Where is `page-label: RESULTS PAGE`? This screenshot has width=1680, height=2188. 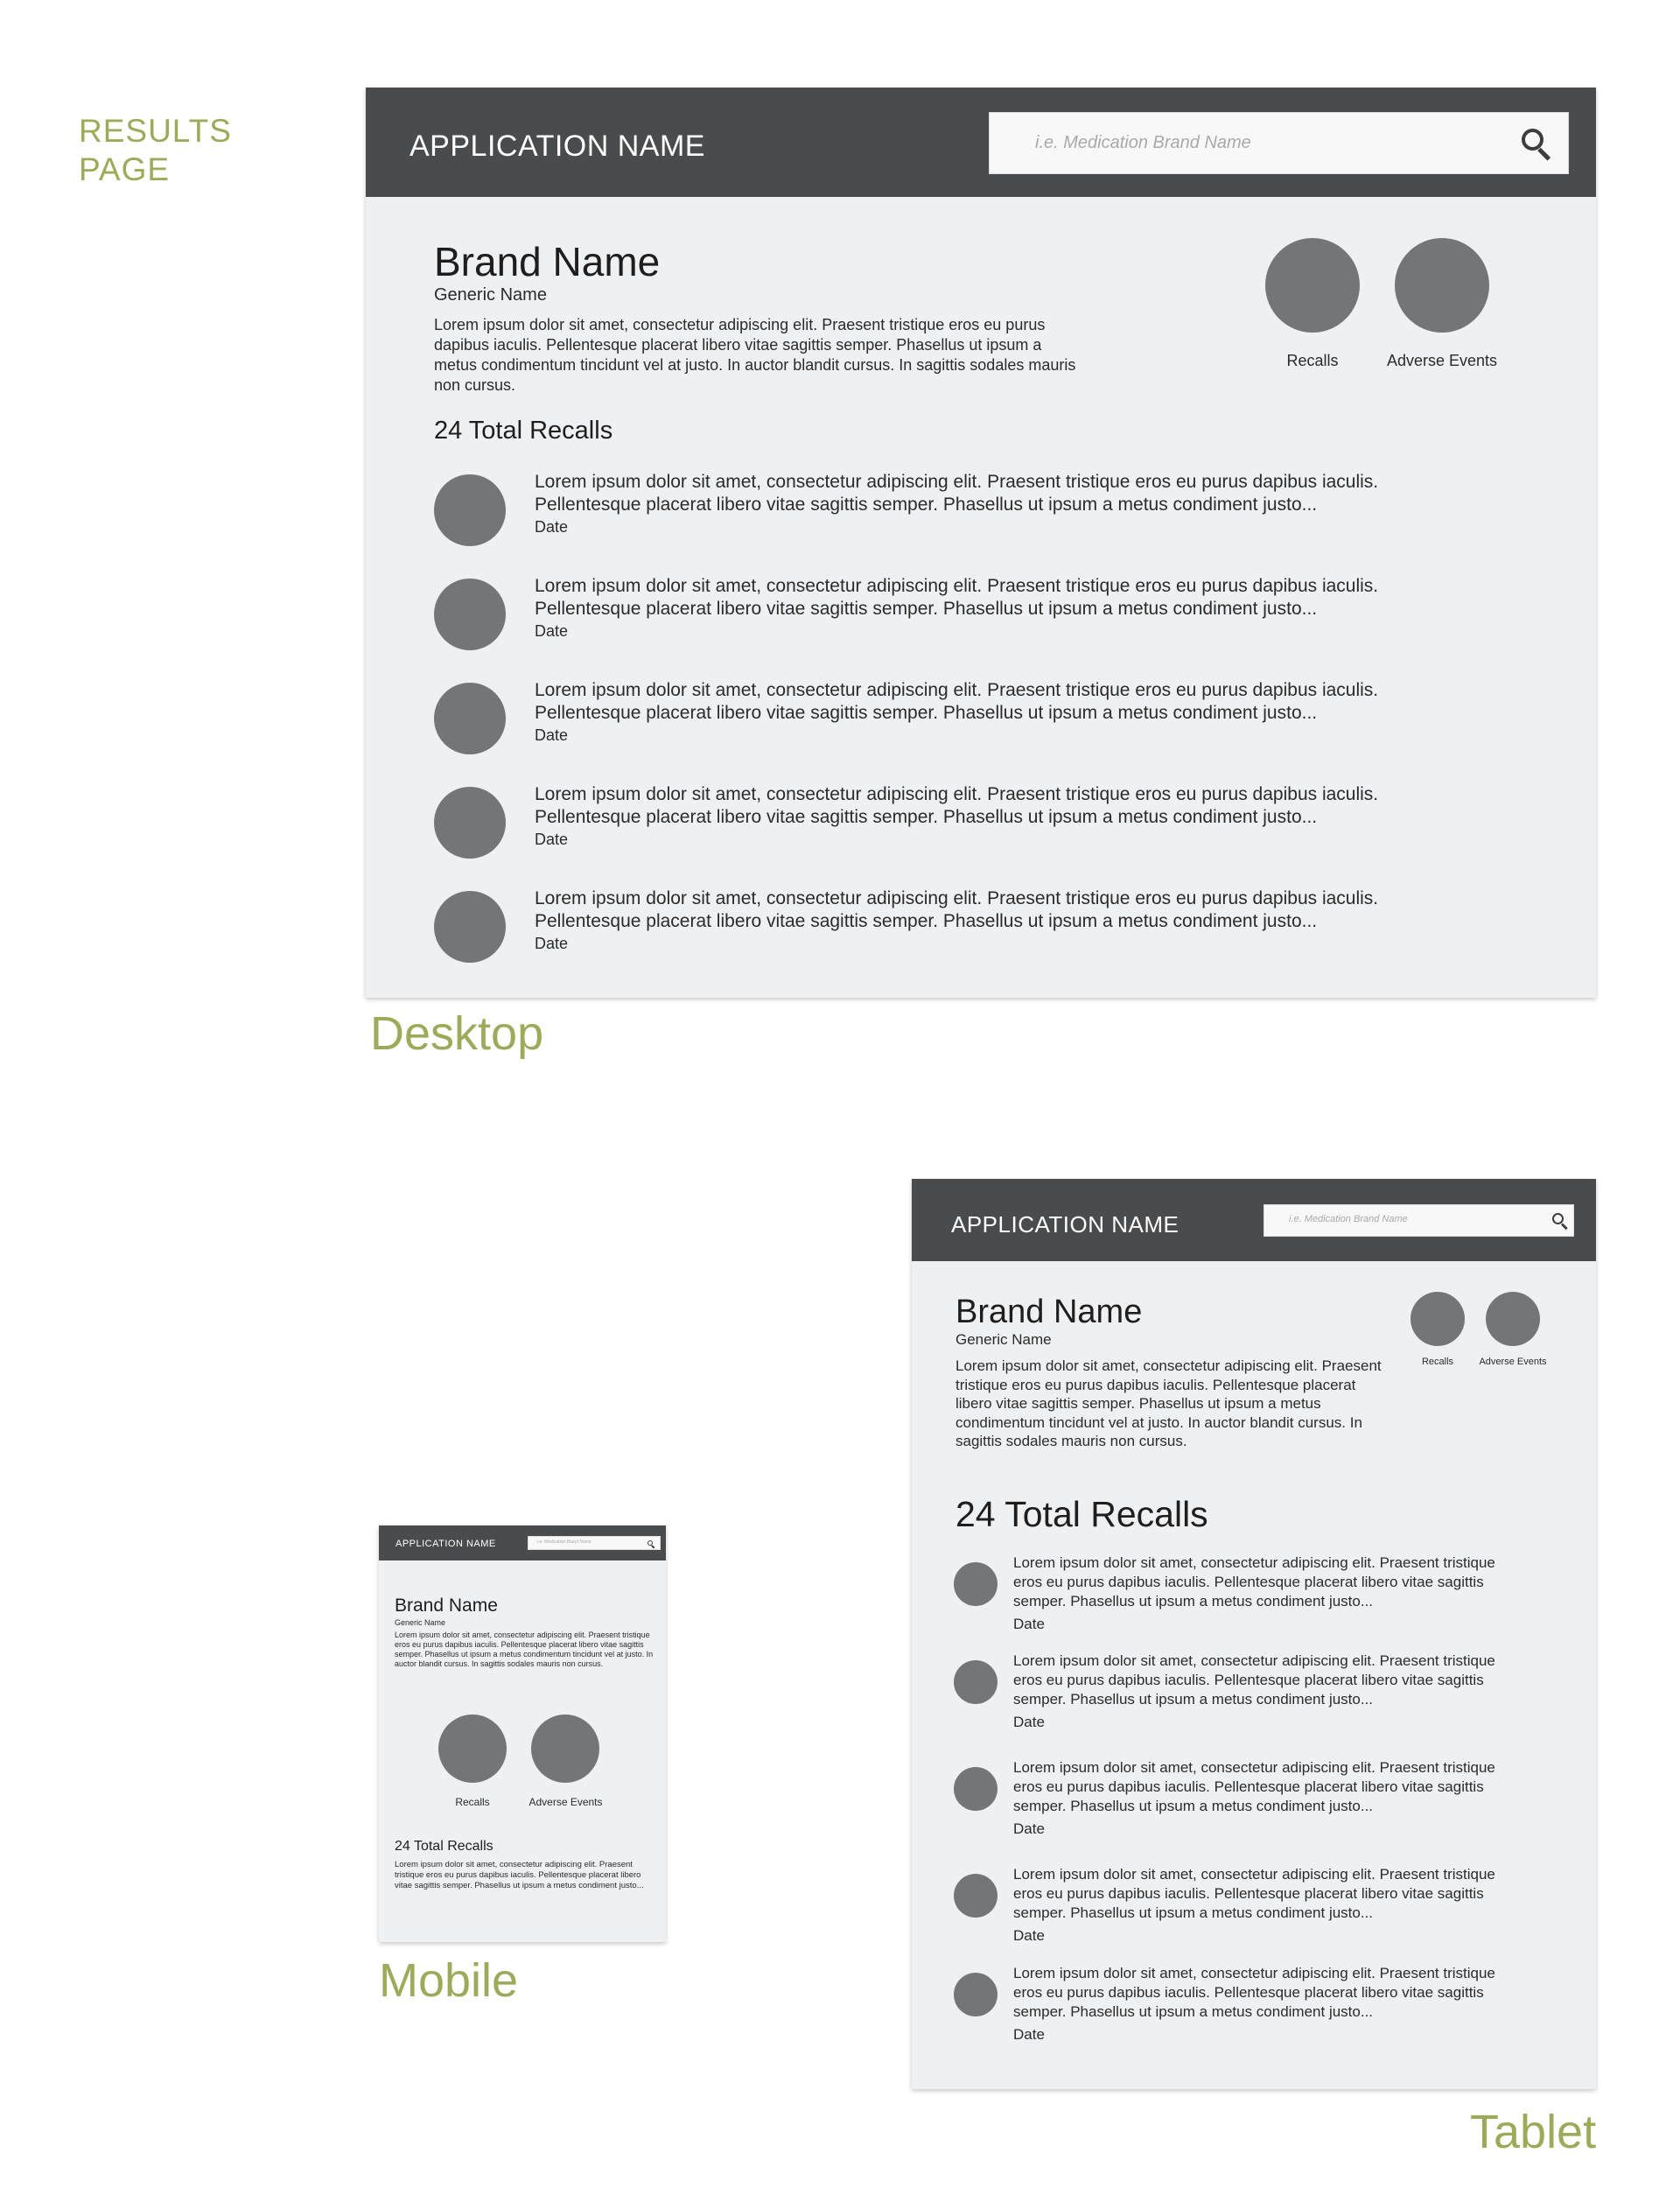
page-label: RESULTS PAGE is located at coordinates (155, 150).